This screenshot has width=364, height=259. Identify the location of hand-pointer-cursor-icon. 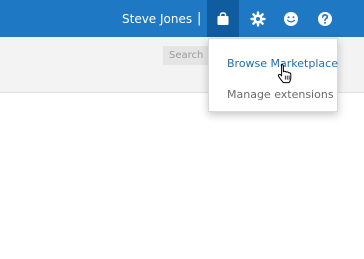
(285, 76).